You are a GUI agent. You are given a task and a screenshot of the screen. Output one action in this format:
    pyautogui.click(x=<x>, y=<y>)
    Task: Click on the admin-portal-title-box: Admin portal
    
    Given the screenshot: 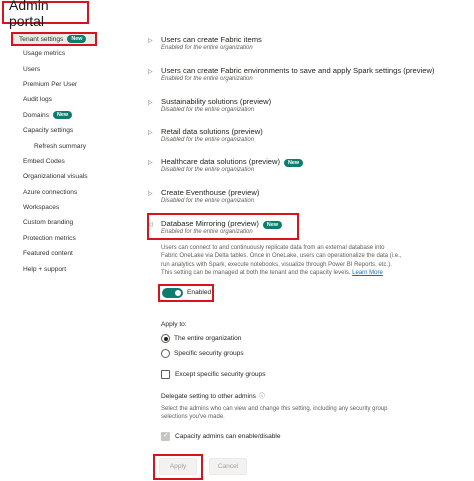 What is the action you would take?
    pyautogui.click(x=45, y=14)
    